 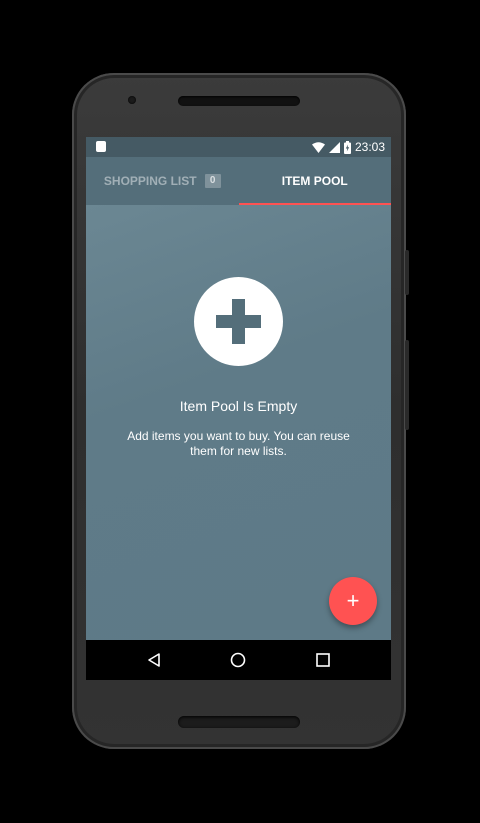 I want to click on battery-charging-icon, so click(x=347, y=147).